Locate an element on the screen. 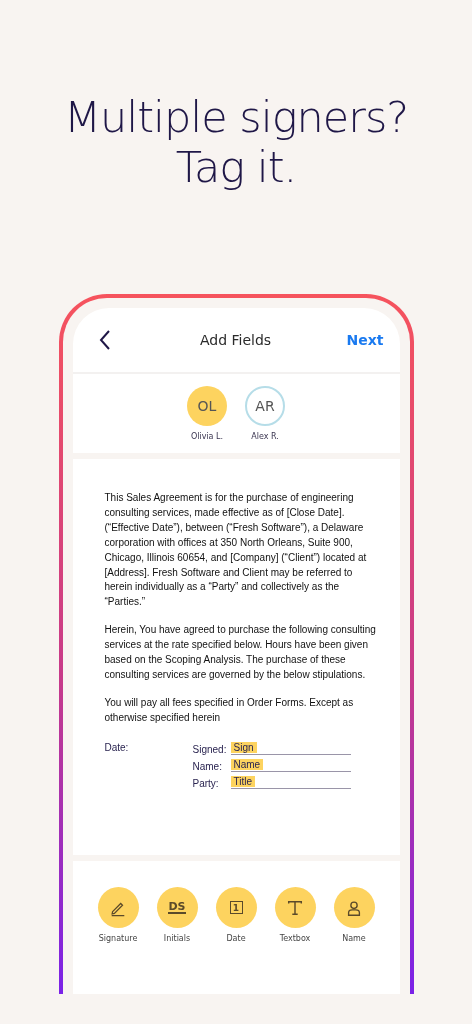  field-tag: Sign is located at coordinates (243, 747).